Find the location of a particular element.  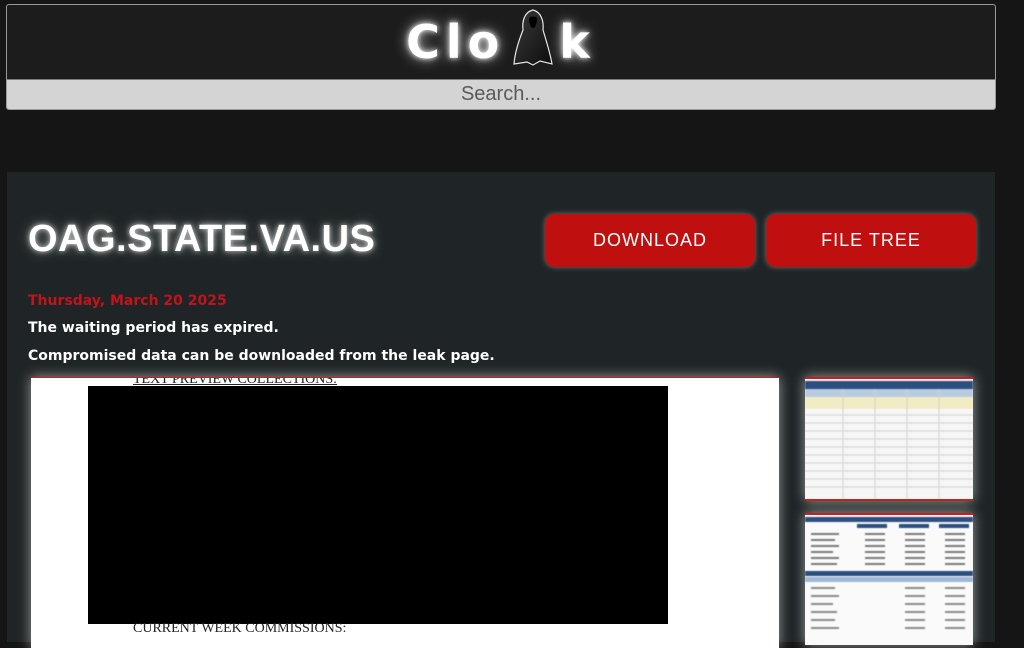

file-tree-button: FILE TREE is located at coordinates (871, 240).